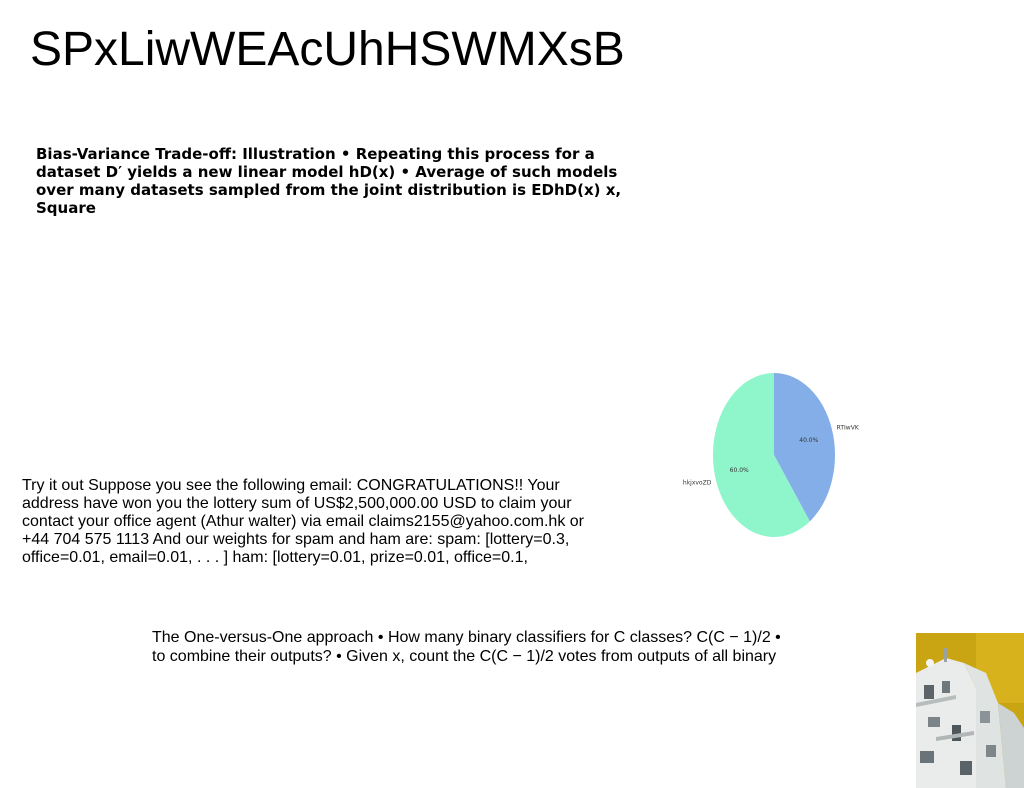 This screenshot has width=1024, height=788. What do you see at coordinates (327, 49) in the screenshot?
I see `slide-title: SPxLiwWEAcUhHSWMXsB` at bounding box center [327, 49].